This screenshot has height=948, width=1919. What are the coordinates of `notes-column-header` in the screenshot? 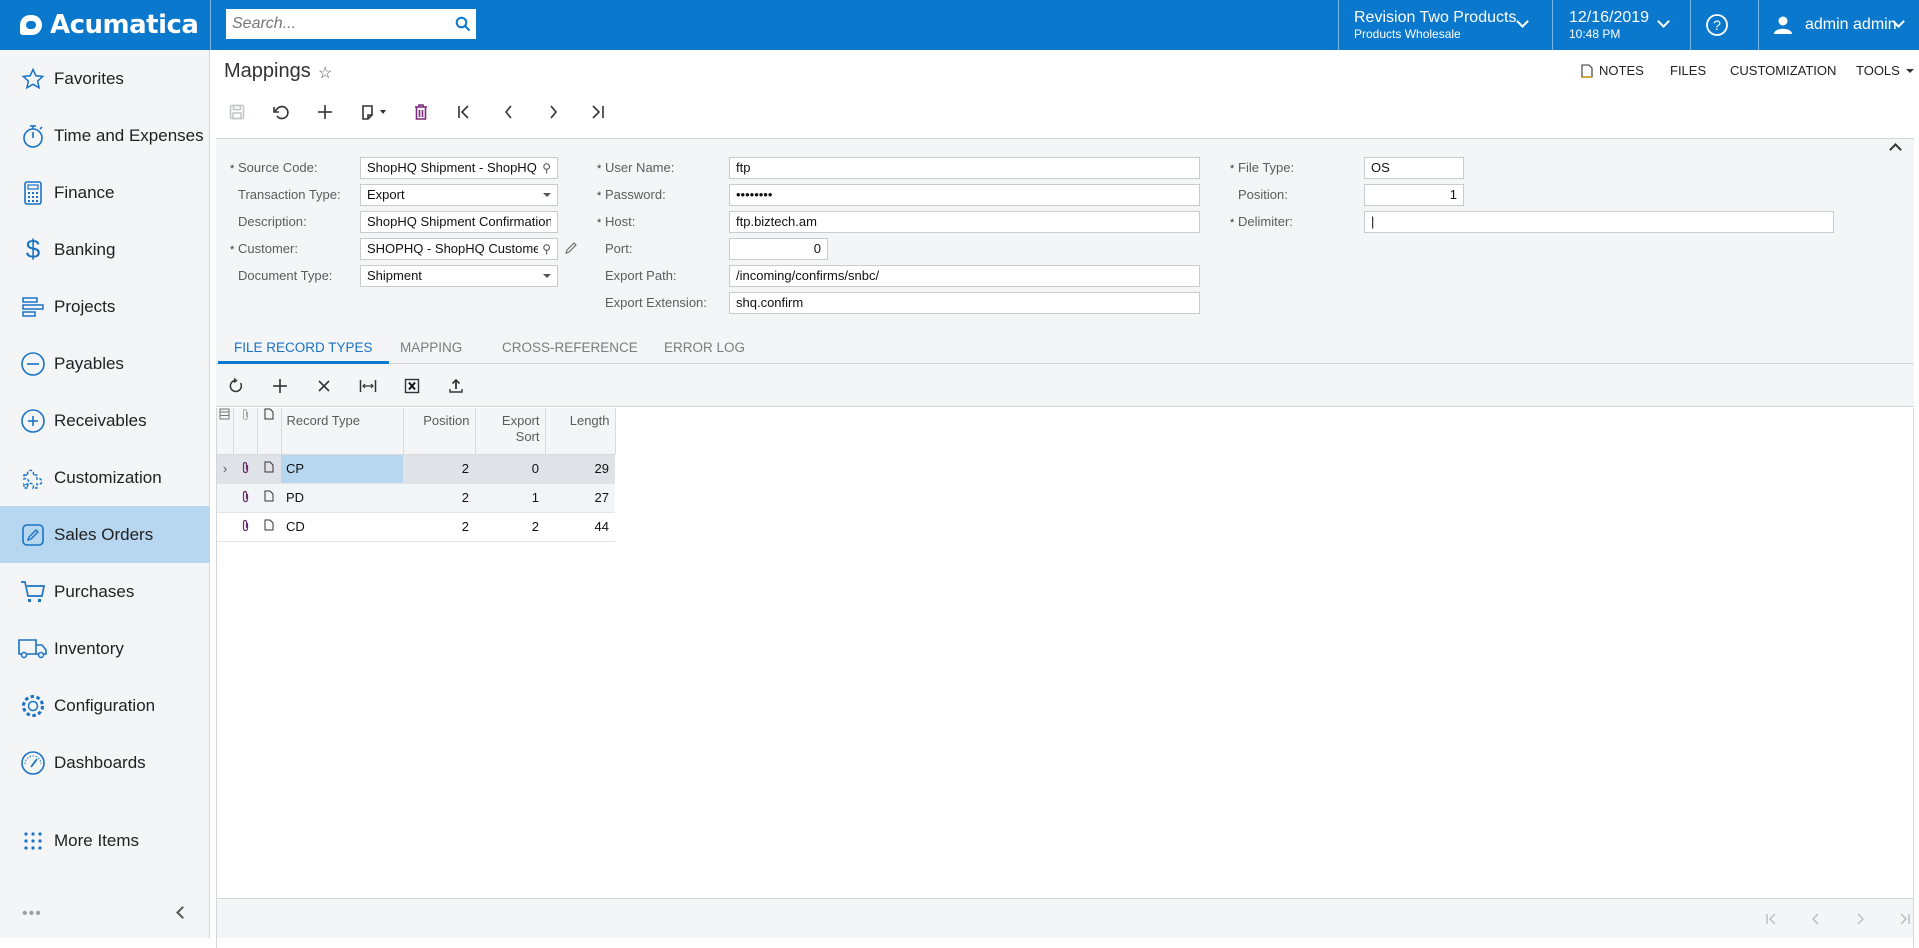 It's located at (269, 431).